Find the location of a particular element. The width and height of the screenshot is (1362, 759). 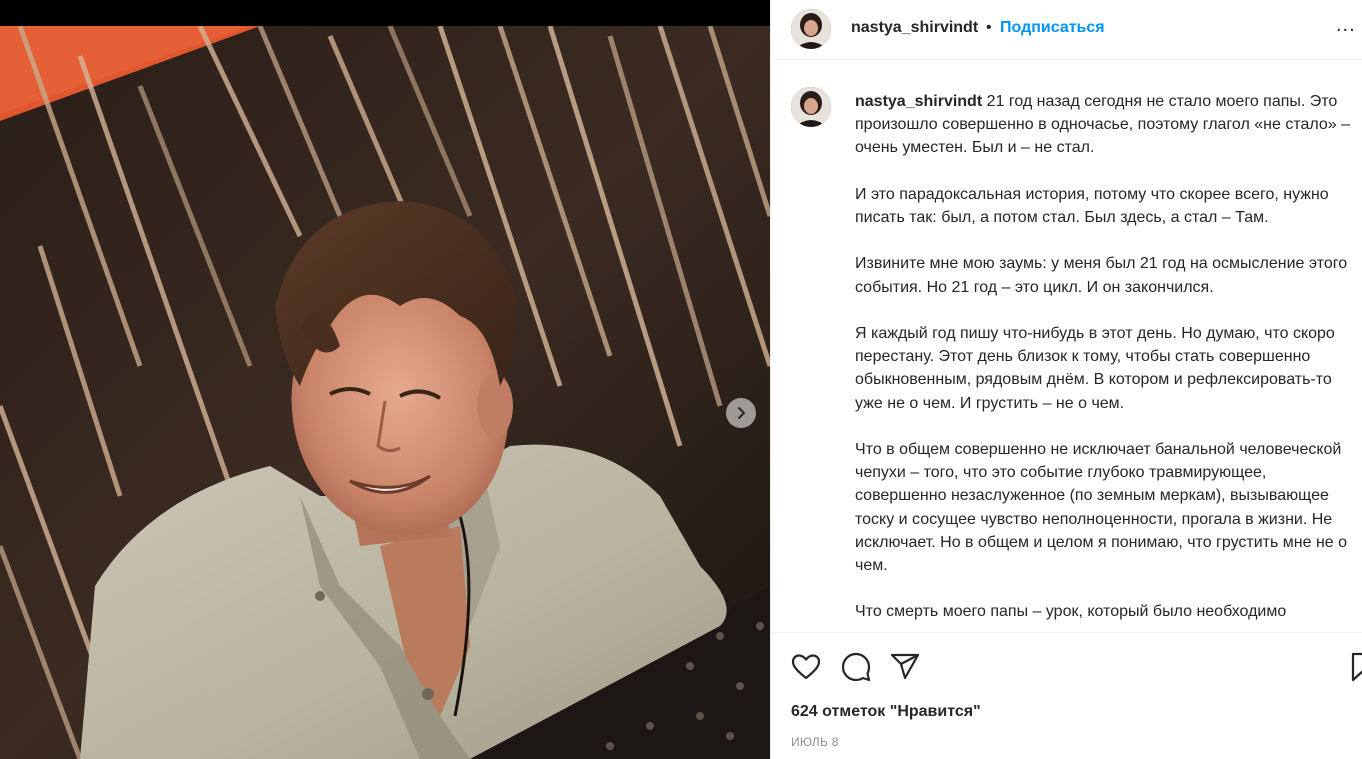

comment-button is located at coordinates (856, 667).